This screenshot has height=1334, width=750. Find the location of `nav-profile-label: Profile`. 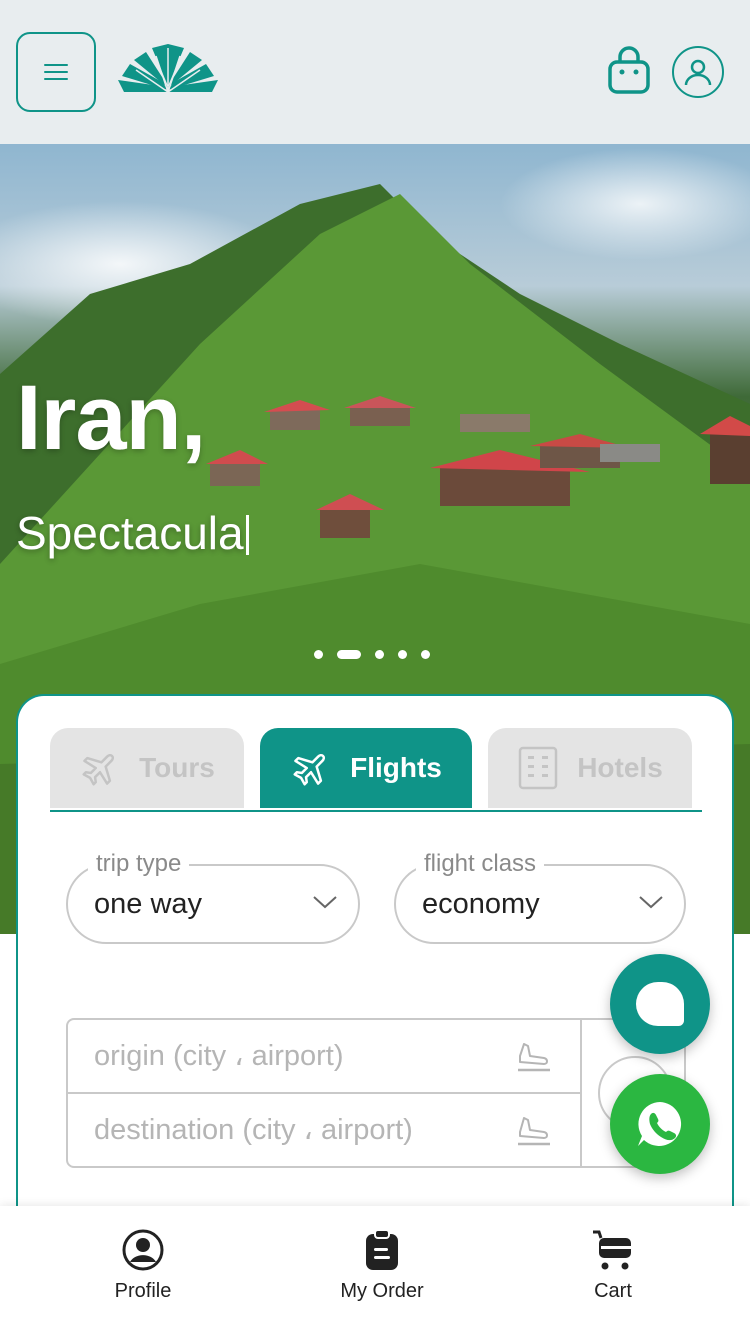

nav-profile-label: Profile is located at coordinates (143, 1291).